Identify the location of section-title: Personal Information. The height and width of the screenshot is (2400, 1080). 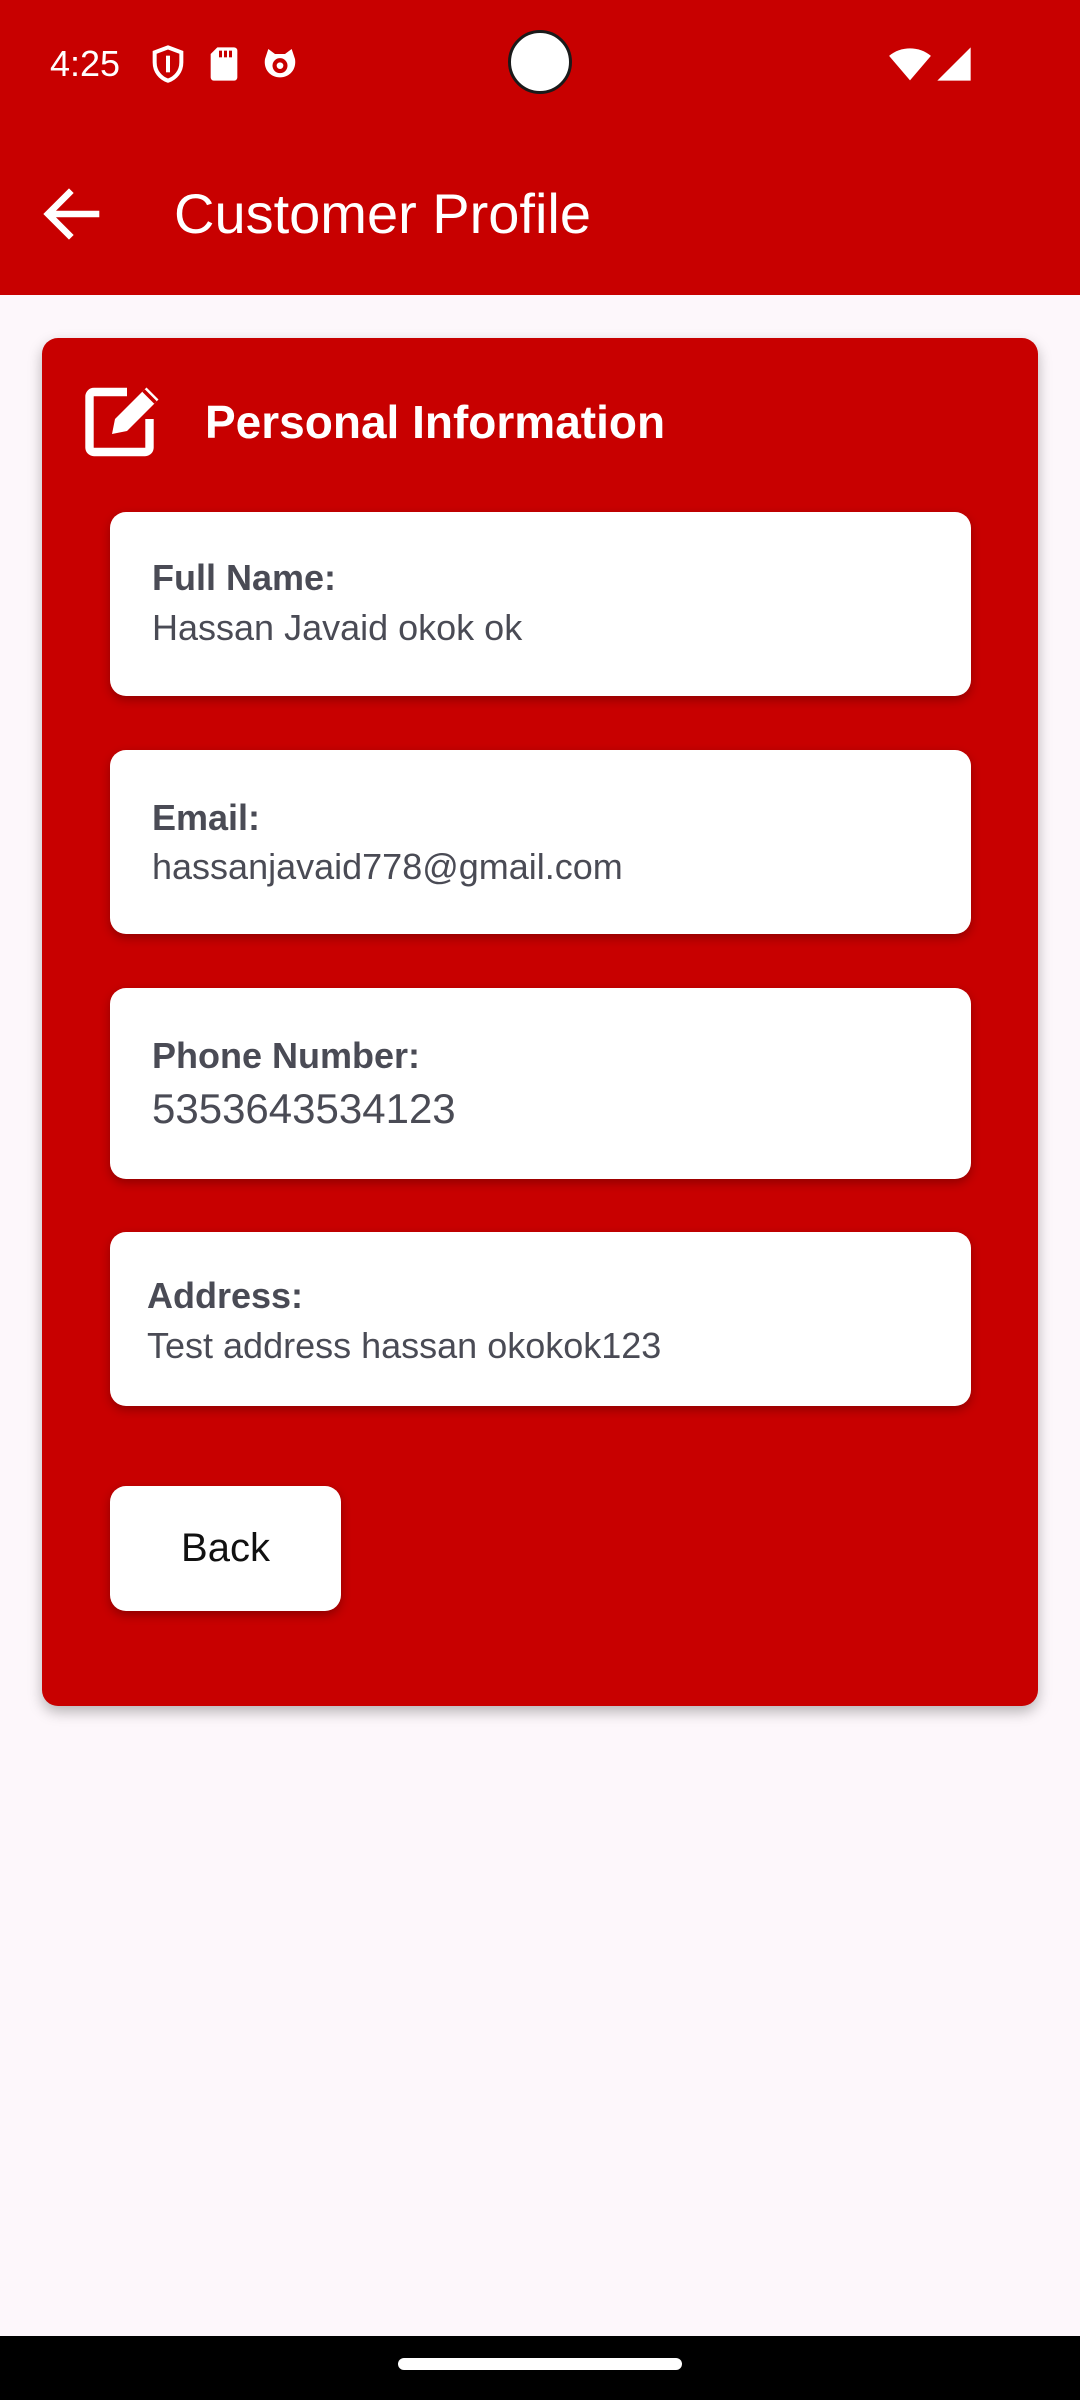
(435, 422).